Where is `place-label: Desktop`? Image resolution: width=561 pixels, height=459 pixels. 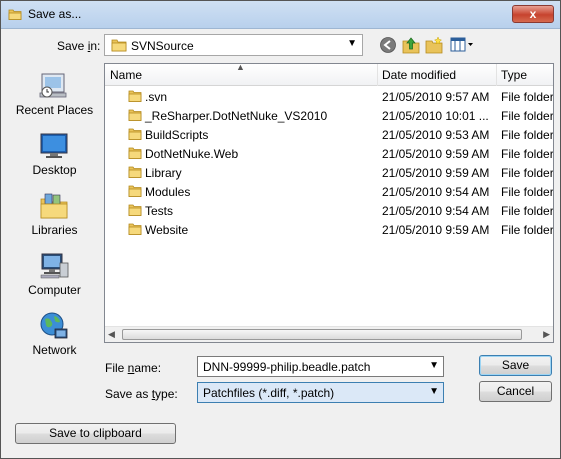
place-label: Desktop is located at coordinates (54, 170).